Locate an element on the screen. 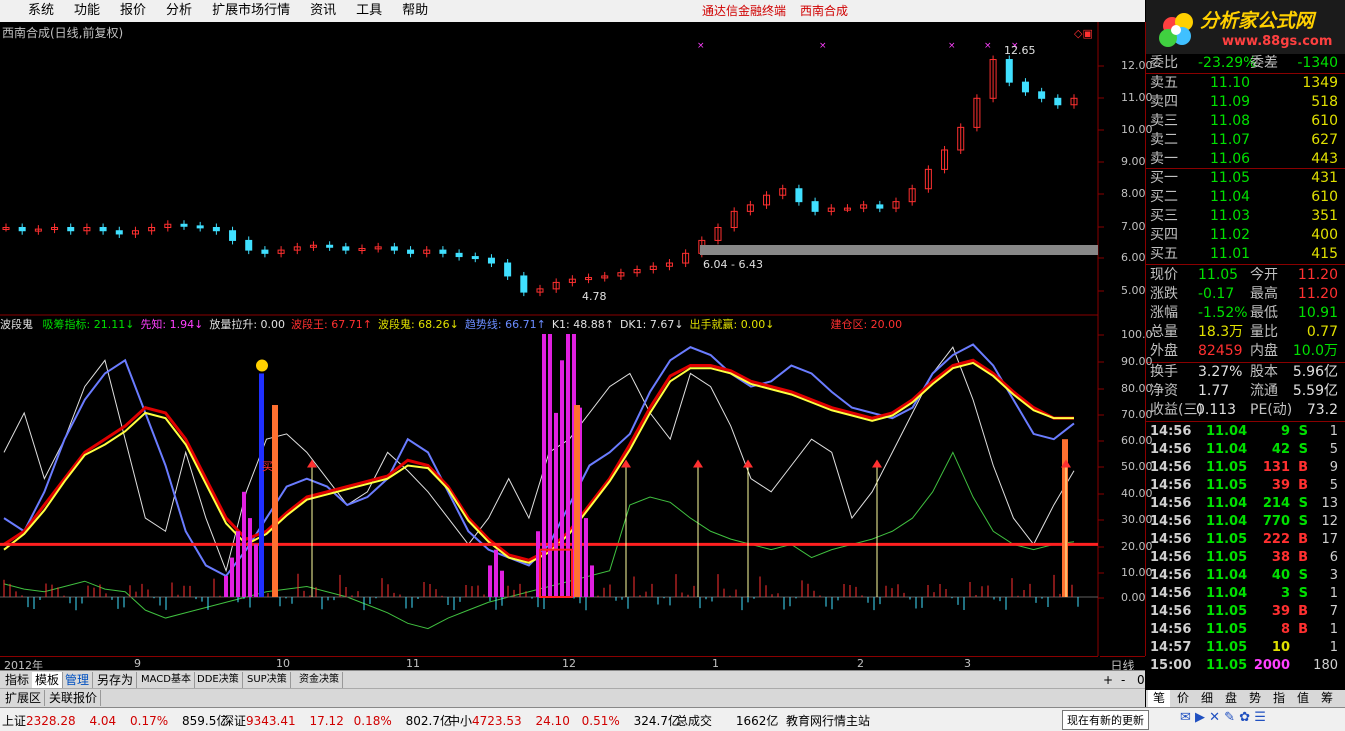 The height and width of the screenshot is (731, 1345). news-ticker: 教育网行情主站 is located at coordinates (828, 720).